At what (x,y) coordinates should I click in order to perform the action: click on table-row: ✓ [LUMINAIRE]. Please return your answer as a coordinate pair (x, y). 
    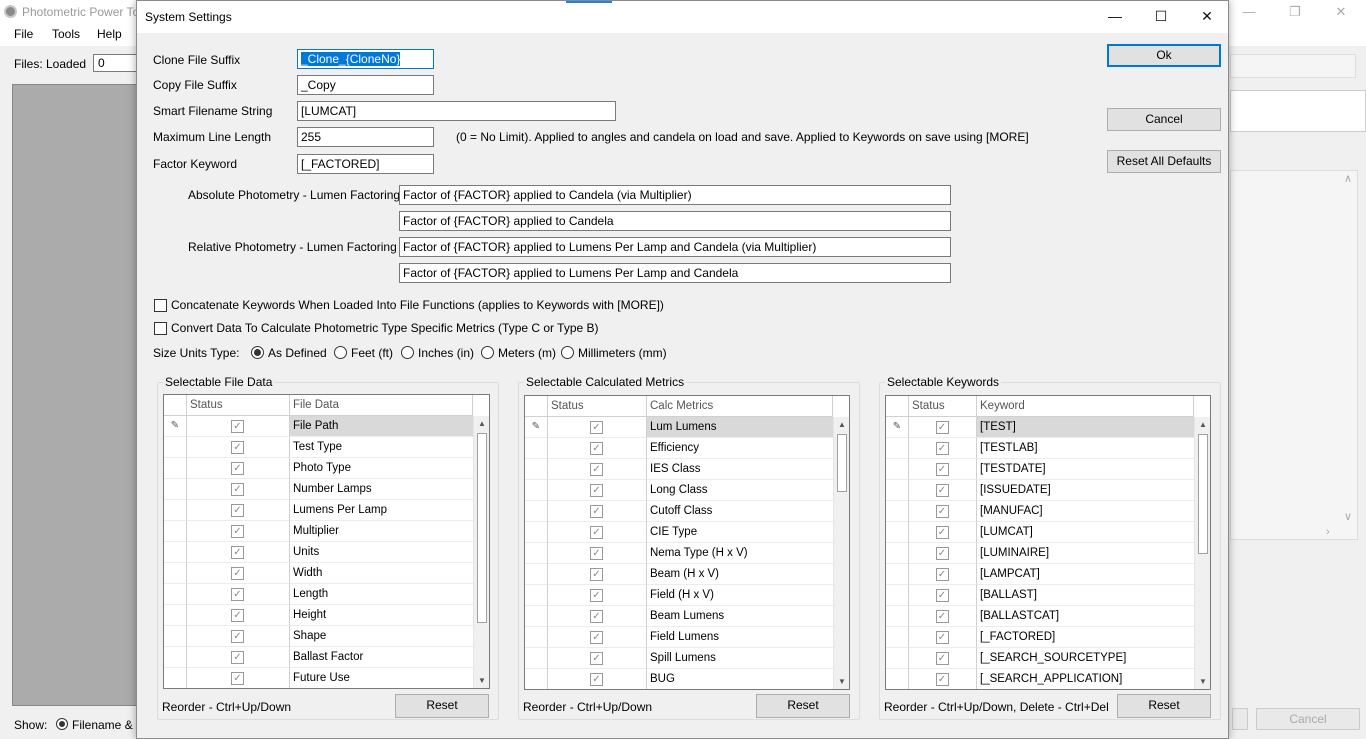
    Looking at the image, I should click on (1040, 553).